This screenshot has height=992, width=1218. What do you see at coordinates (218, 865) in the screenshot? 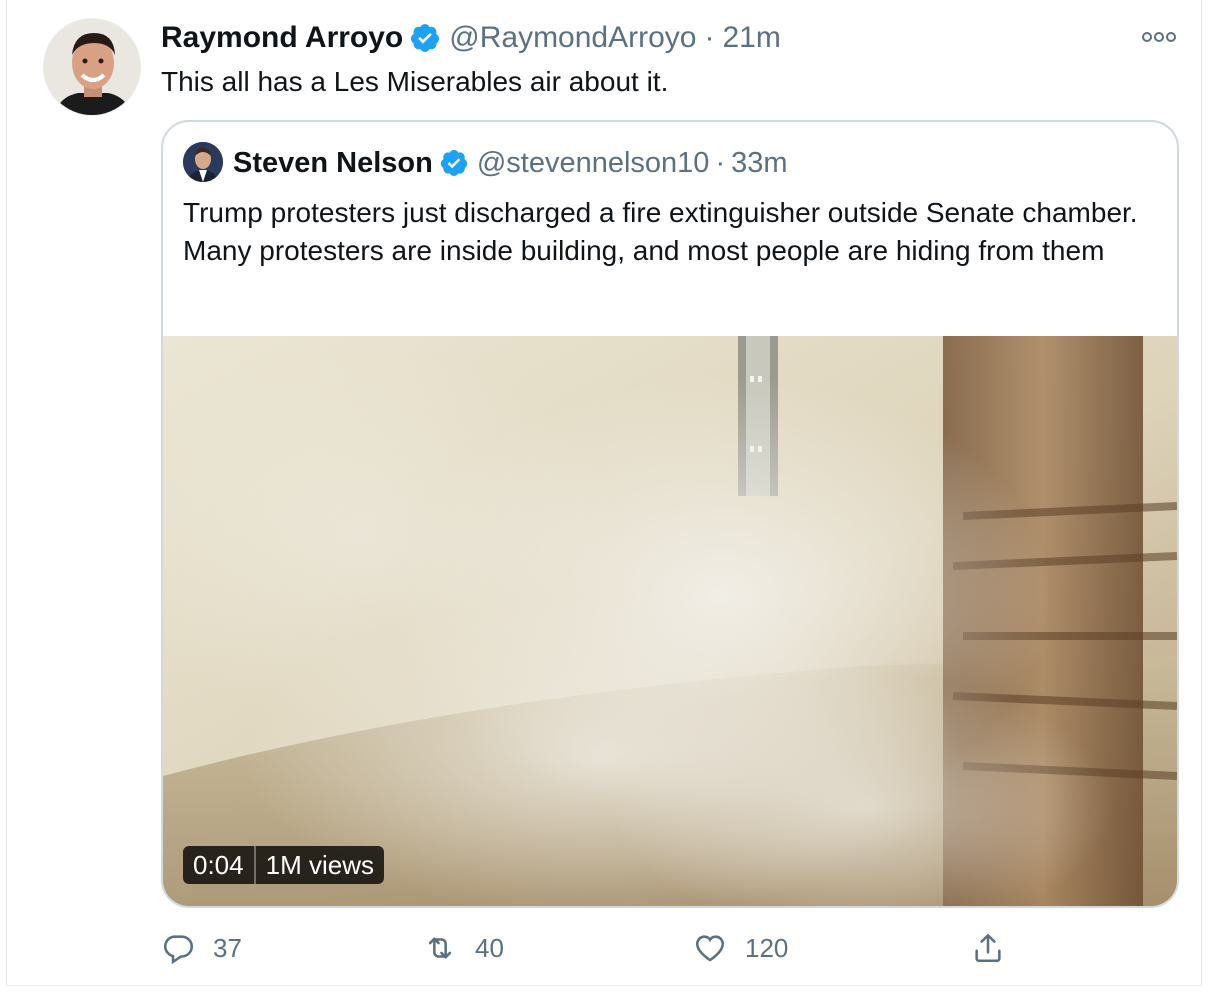
I see `video-duration: 0:04` at bounding box center [218, 865].